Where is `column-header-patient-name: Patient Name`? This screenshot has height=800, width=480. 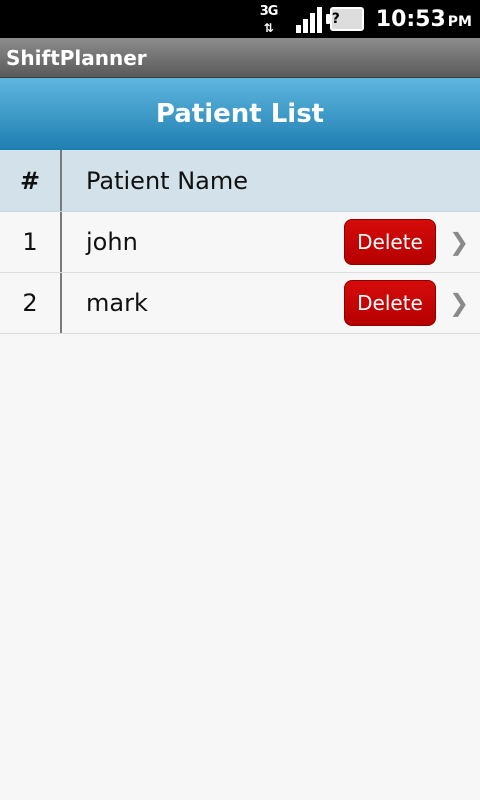
column-header-patient-name: Patient Name is located at coordinates (167, 180).